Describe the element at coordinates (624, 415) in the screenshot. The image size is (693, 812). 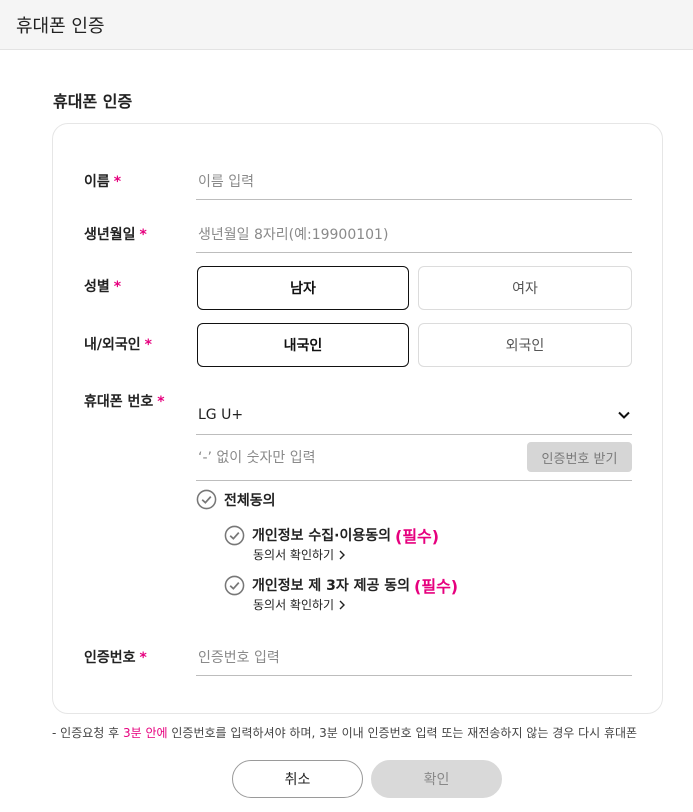
I see `chevron-down-icon` at that location.